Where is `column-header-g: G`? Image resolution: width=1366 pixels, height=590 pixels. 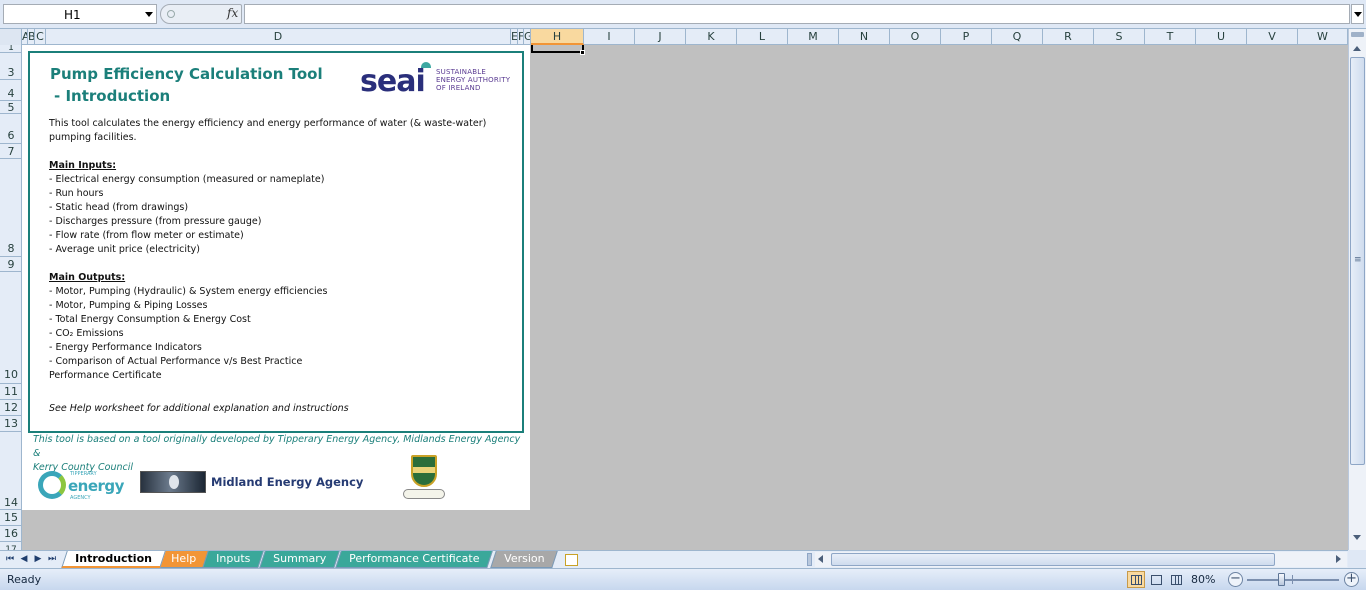 column-header-g: G is located at coordinates (527, 37).